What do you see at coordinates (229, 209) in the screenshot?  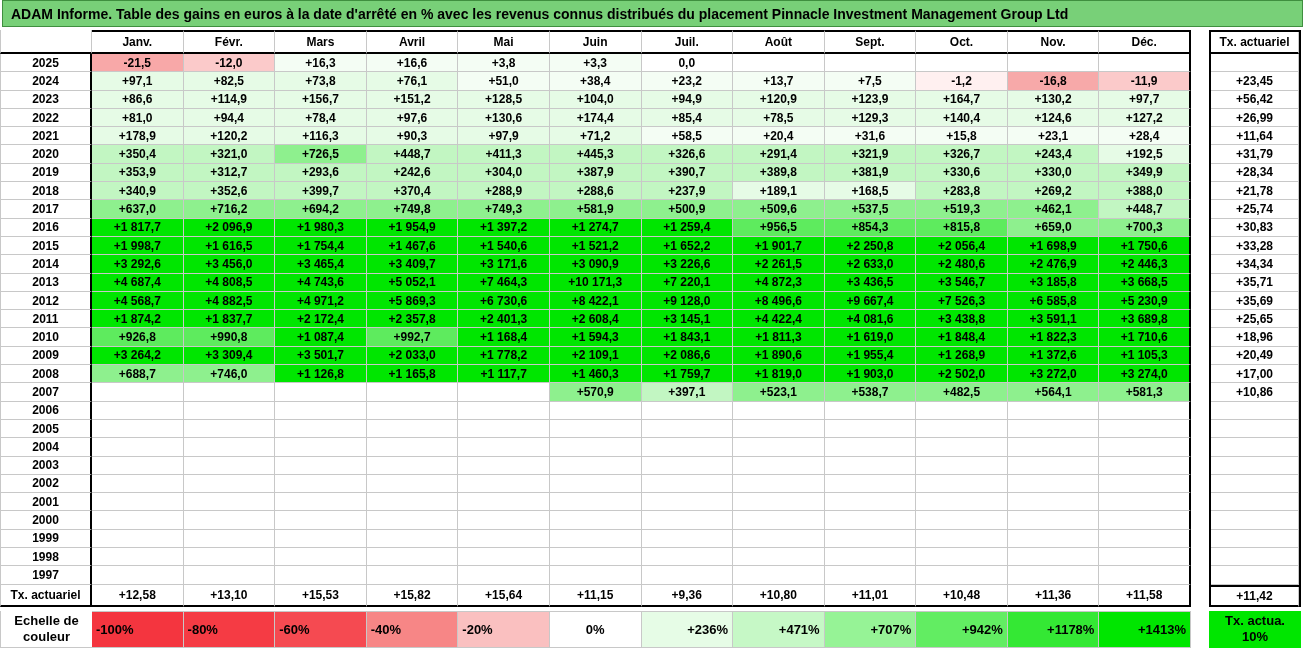 I see `gain-cell: +716,2` at bounding box center [229, 209].